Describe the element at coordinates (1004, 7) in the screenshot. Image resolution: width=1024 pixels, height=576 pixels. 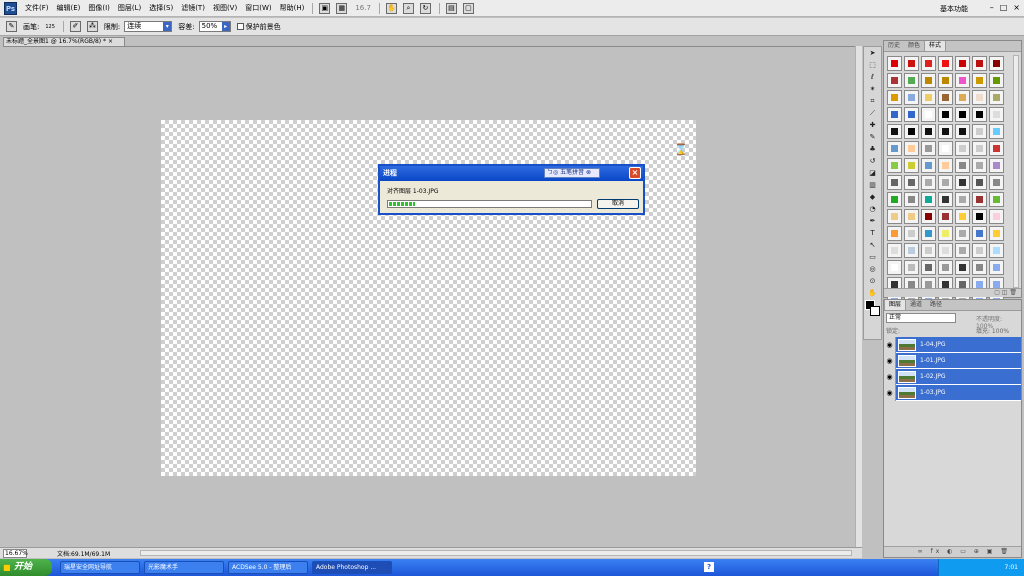
I see `maximize-button: □` at that location.